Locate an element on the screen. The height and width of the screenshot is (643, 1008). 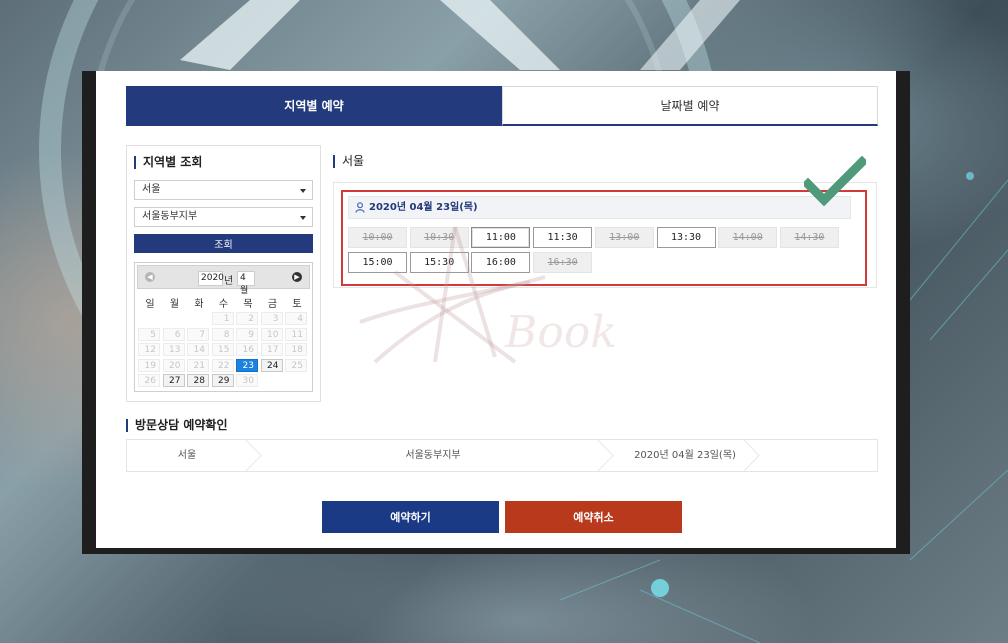
calendar-day: 7 is located at coordinates (198, 334).